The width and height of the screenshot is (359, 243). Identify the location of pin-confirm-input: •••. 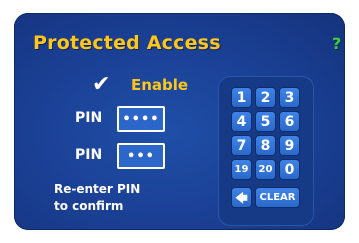
(141, 156).